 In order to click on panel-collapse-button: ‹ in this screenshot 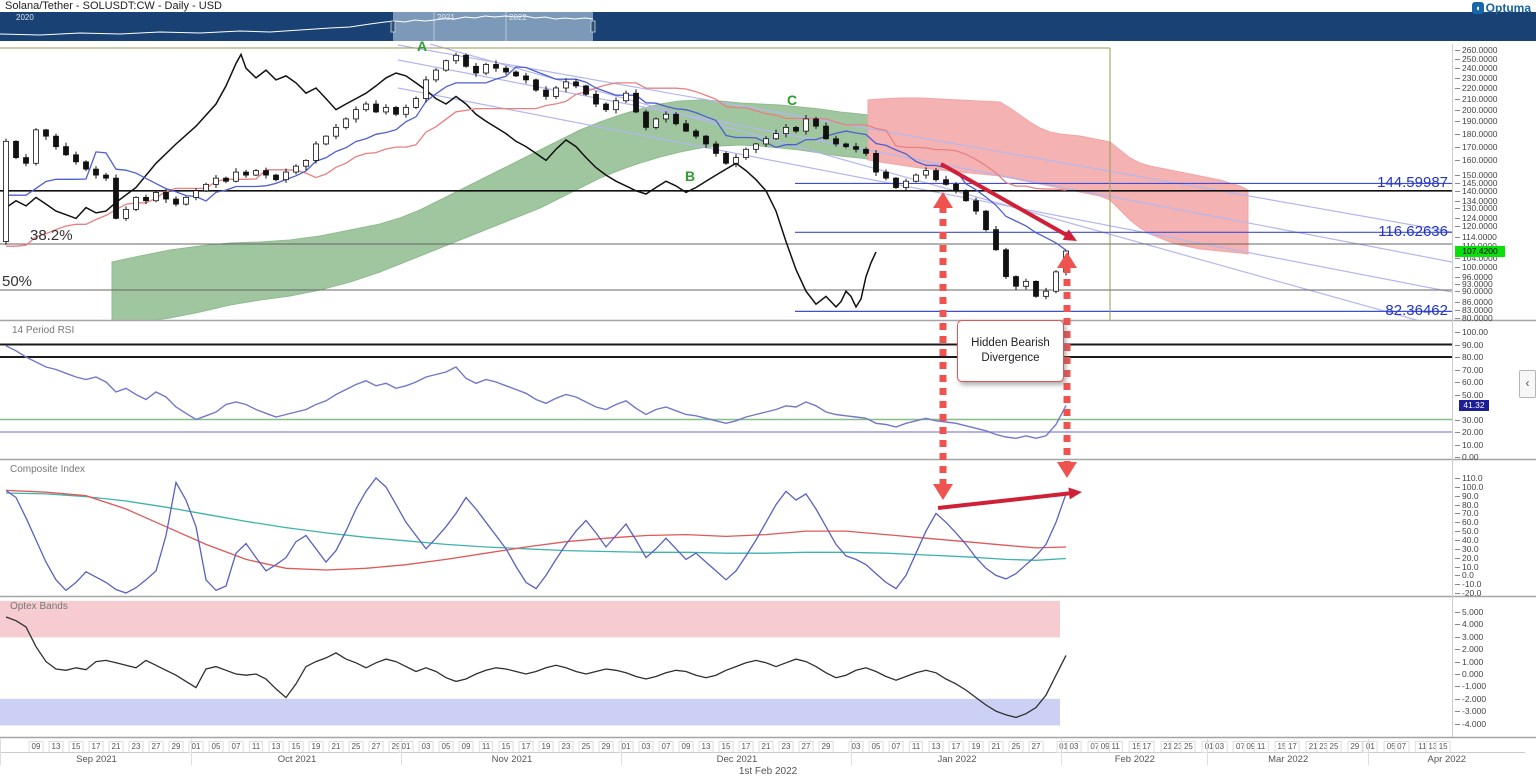, I will do `click(1527, 384)`.